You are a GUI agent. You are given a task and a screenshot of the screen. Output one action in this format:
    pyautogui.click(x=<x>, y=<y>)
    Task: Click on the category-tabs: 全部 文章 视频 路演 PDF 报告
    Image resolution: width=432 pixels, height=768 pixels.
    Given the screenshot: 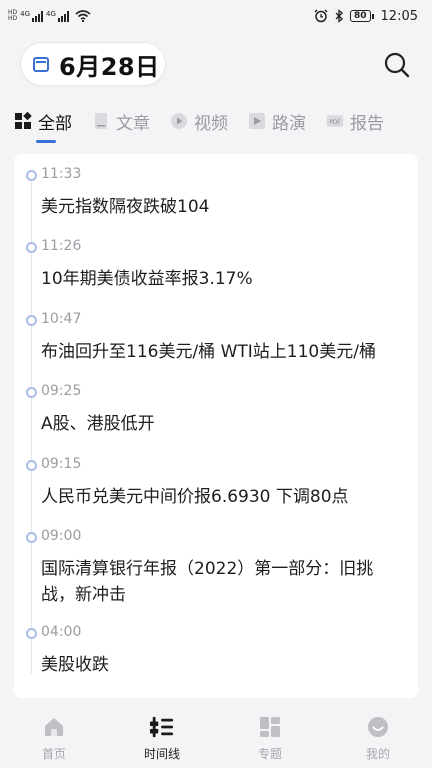 What is the action you would take?
    pyautogui.click(x=216, y=127)
    